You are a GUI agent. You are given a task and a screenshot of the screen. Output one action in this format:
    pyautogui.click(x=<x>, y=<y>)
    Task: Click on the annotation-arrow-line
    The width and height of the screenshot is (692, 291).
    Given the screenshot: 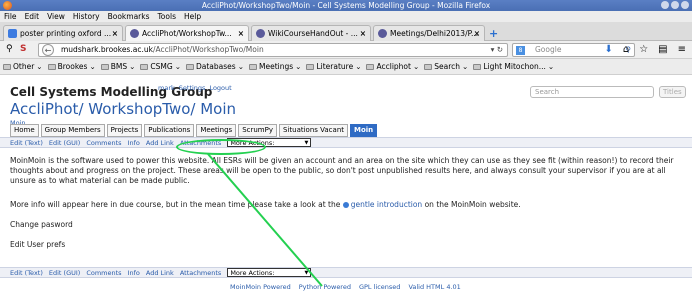 What is the action you would take?
    pyautogui.click(x=265, y=220)
    